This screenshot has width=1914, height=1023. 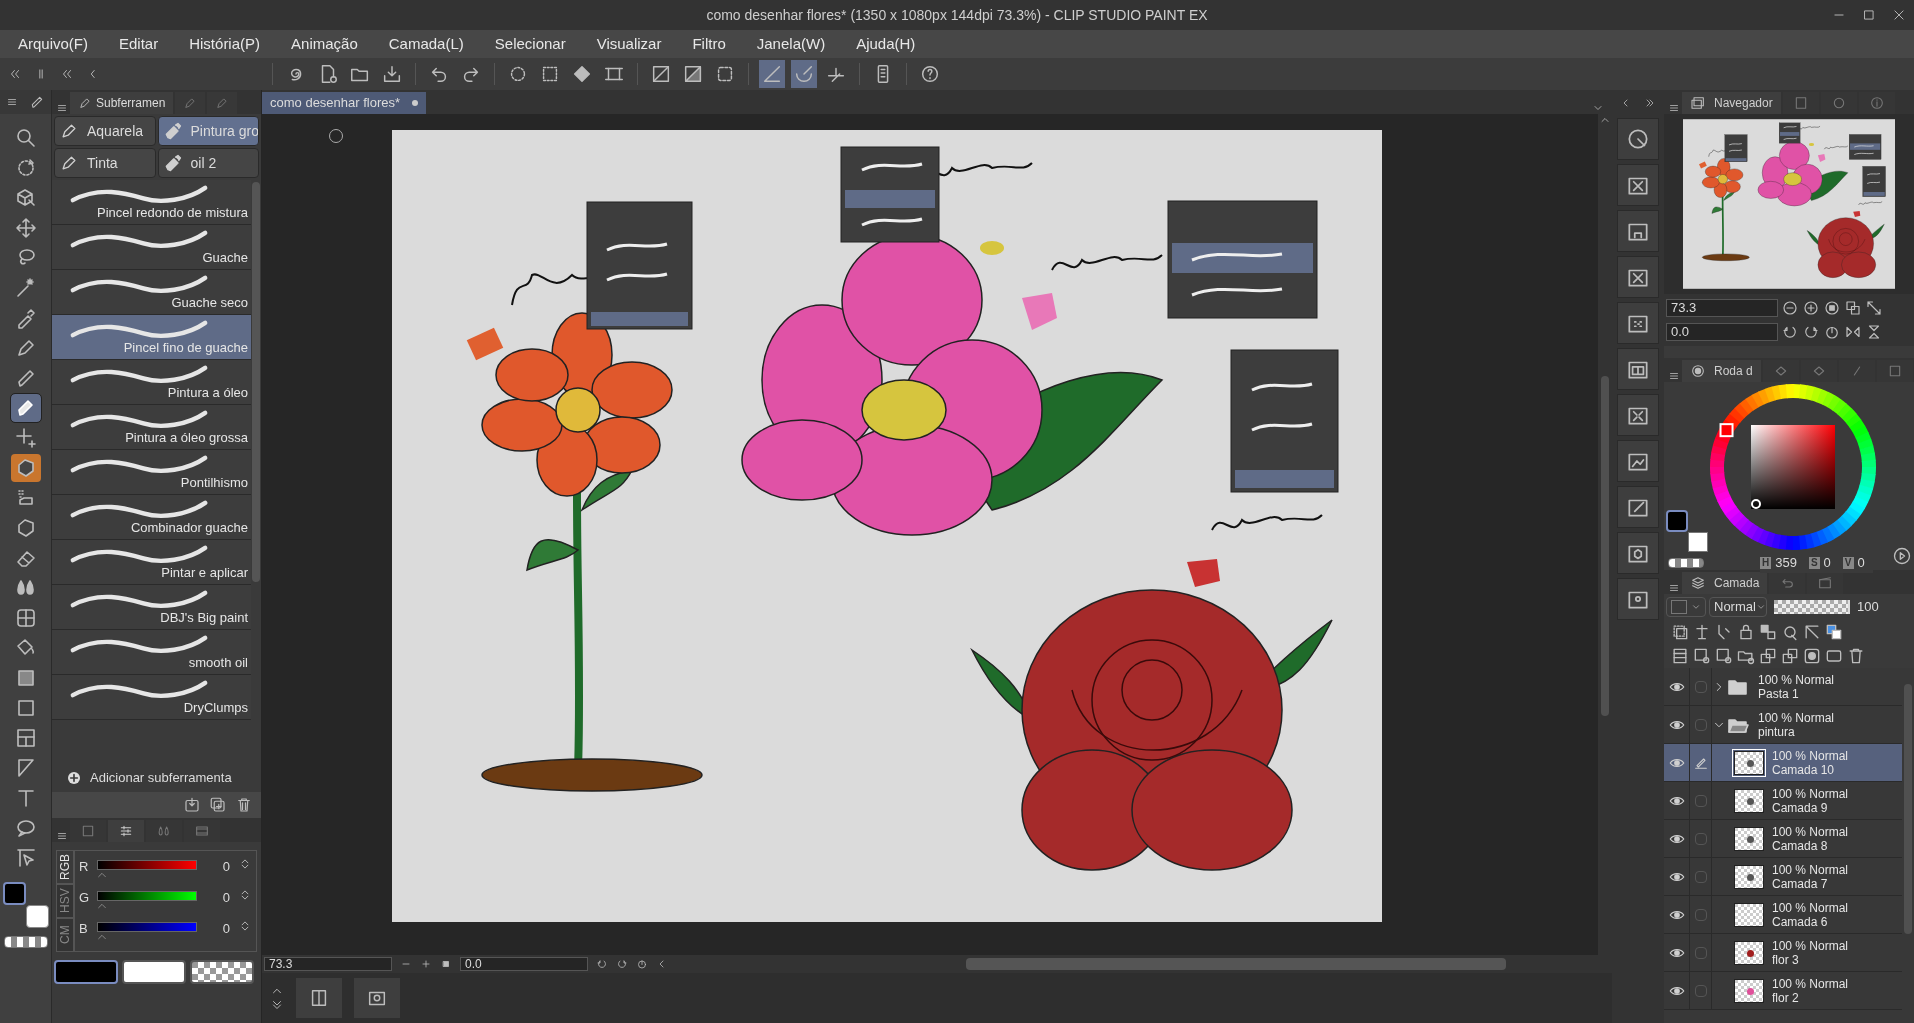 What do you see at coordinates (1777, 731) in the screenshot?
I see `layer-name: pintura` at bounding box center [1777, 731].